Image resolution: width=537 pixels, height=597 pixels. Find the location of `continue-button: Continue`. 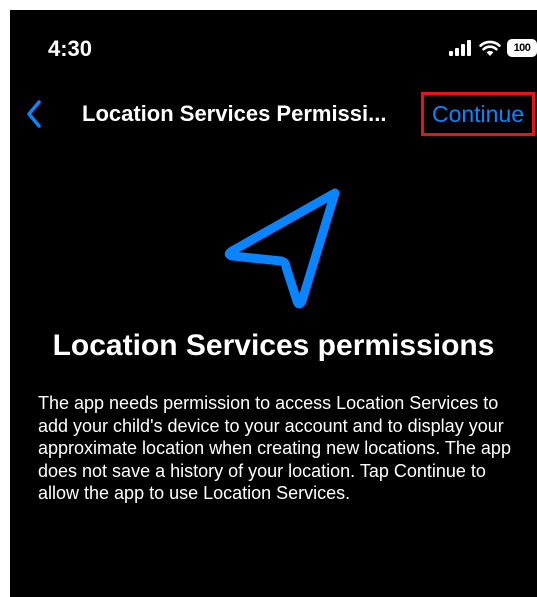

continue-button: Continue is located at coordinates (478, 114).